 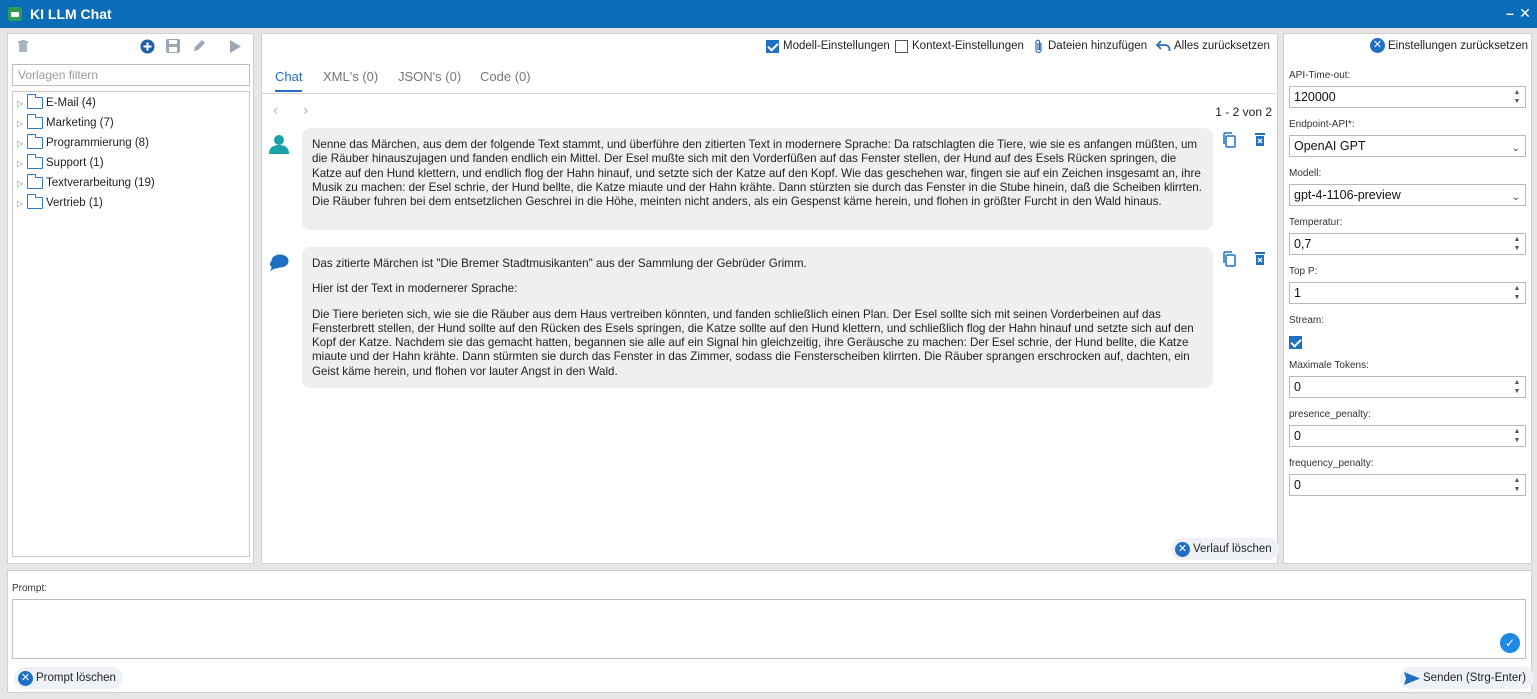 I want to click on model-select: gpt-4-1106-preview ⌄, so click(x=1407, y=195).